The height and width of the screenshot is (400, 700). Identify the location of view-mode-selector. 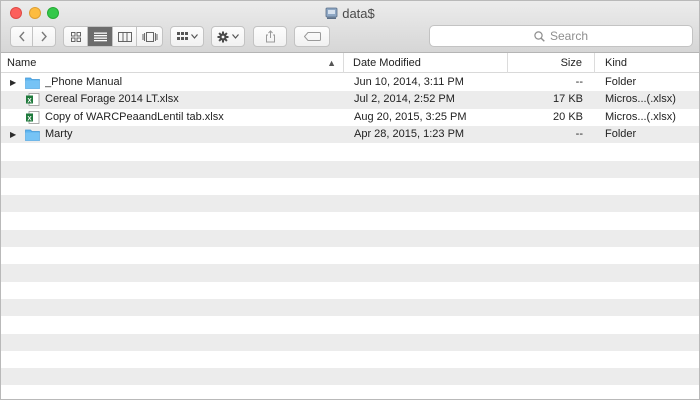
(113, 36).